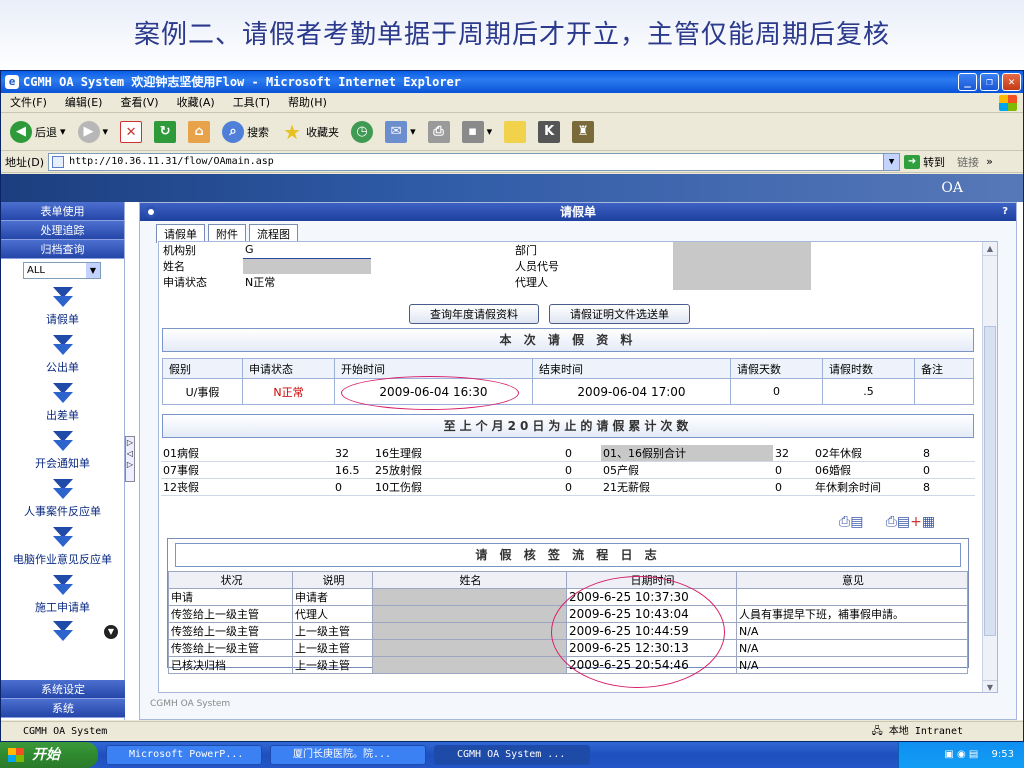  What do you see at coordinates (526, 250) in the screenshot?
I see `dept-label: 部门` at bounding box center [526, 250].